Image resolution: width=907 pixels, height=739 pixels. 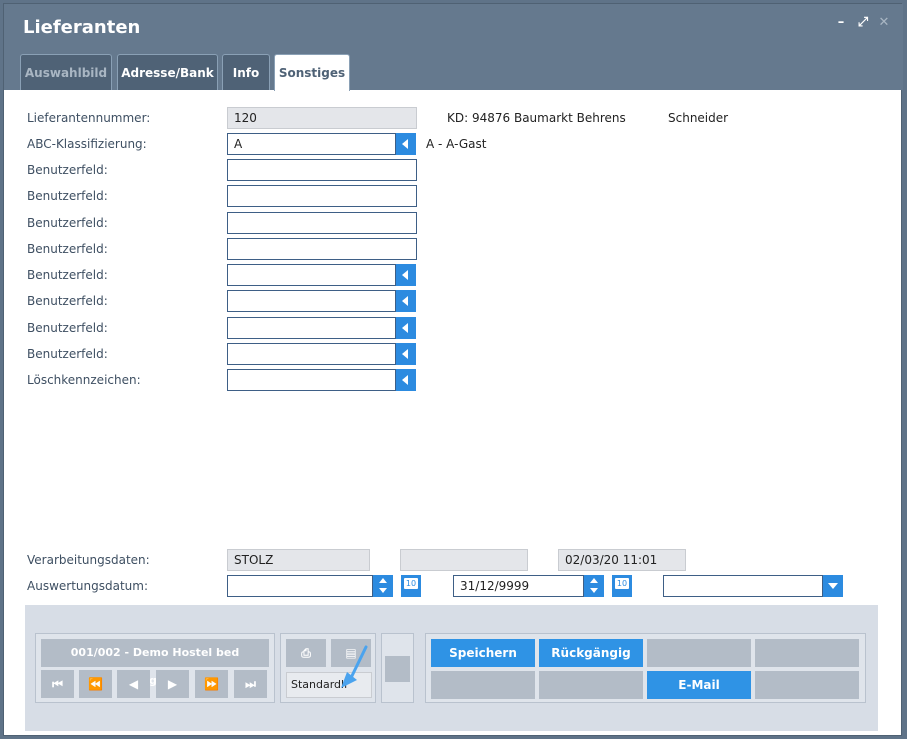 I want to click on previous-record-icon: ◀, so click(x=133, y=684).